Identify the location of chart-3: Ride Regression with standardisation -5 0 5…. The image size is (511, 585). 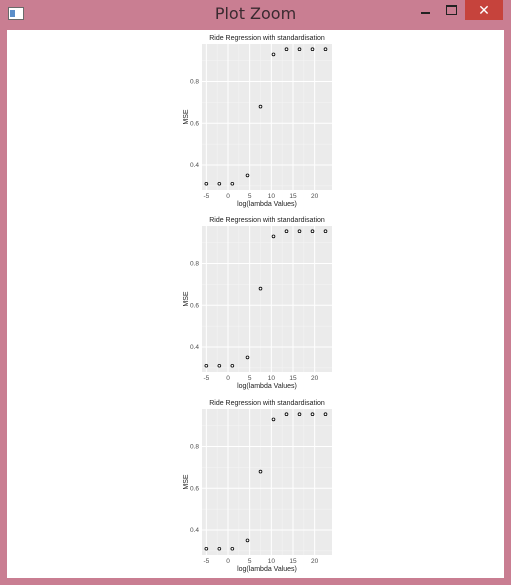
(257, 486).